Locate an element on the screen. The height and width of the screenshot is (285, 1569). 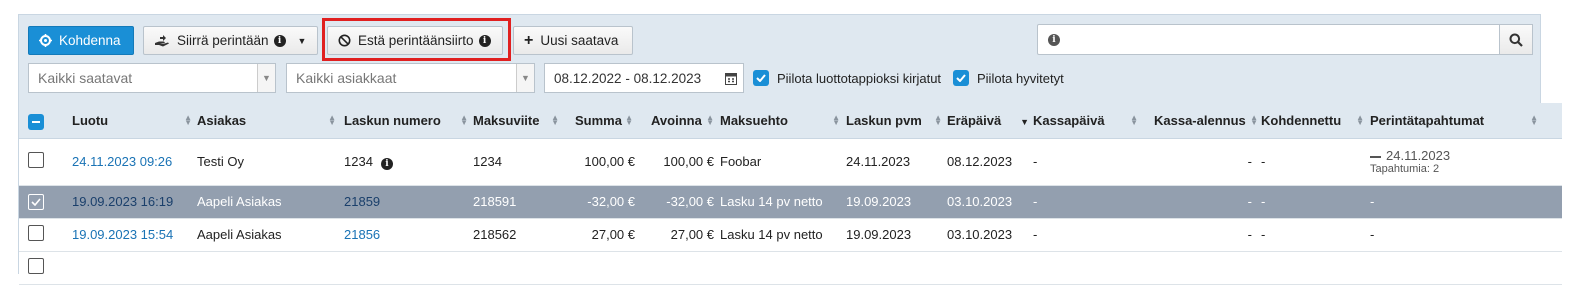
summa-cell: 100,00 € is located at coordinates (597, 162).